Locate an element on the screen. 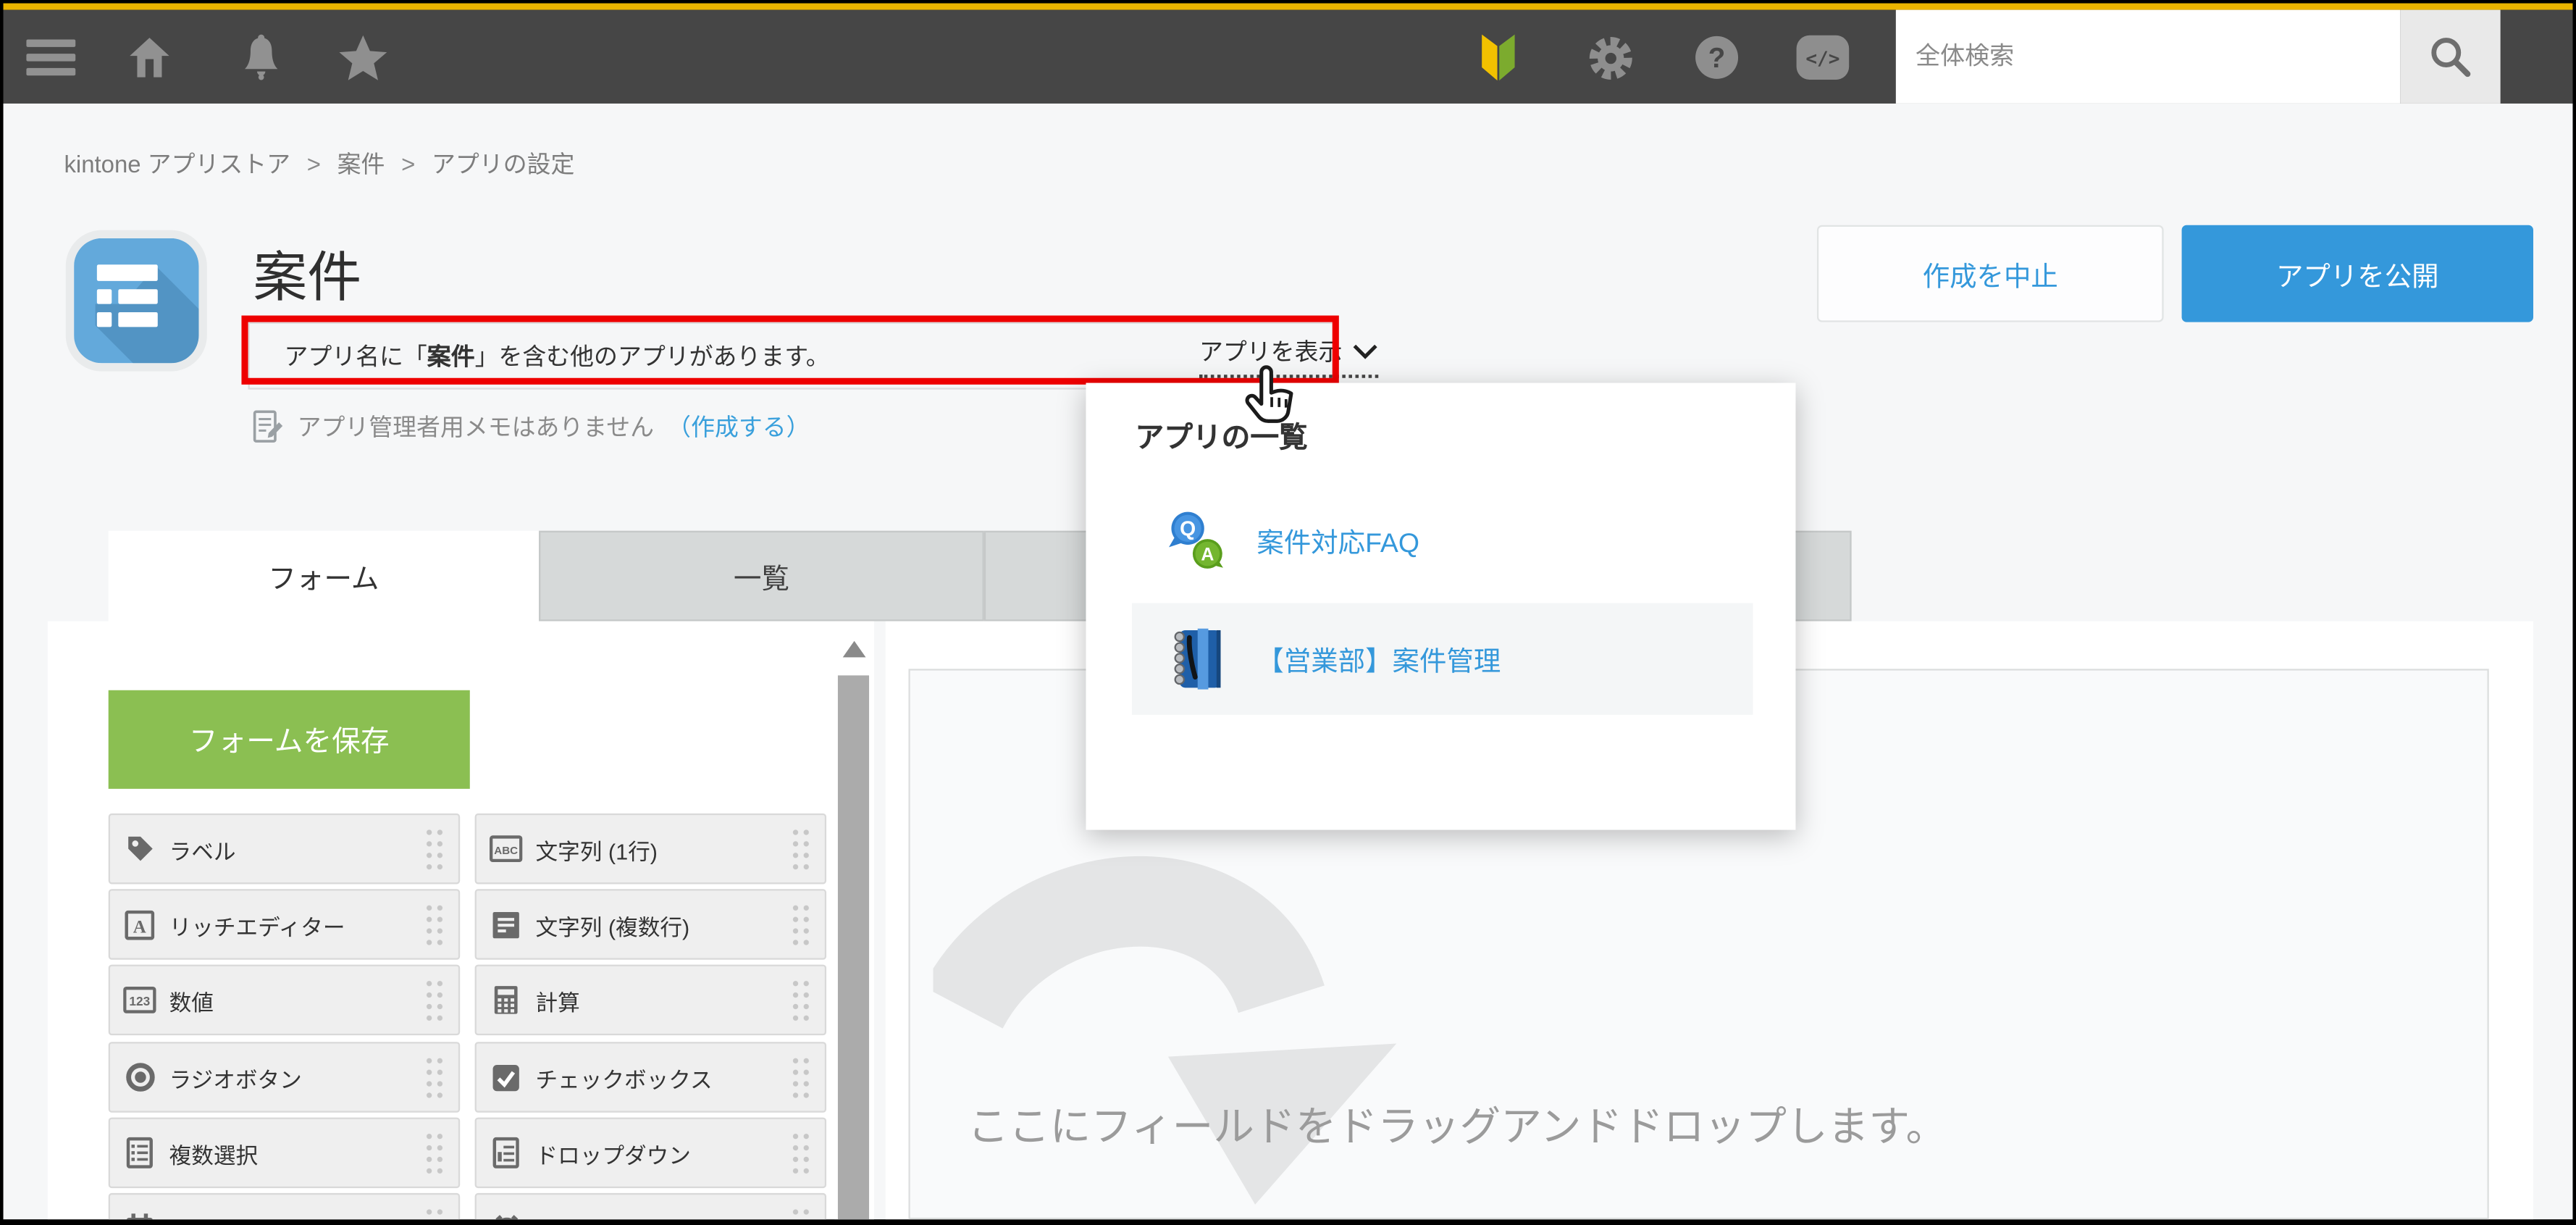  radio-icon is located at coordinates (139, 1077).